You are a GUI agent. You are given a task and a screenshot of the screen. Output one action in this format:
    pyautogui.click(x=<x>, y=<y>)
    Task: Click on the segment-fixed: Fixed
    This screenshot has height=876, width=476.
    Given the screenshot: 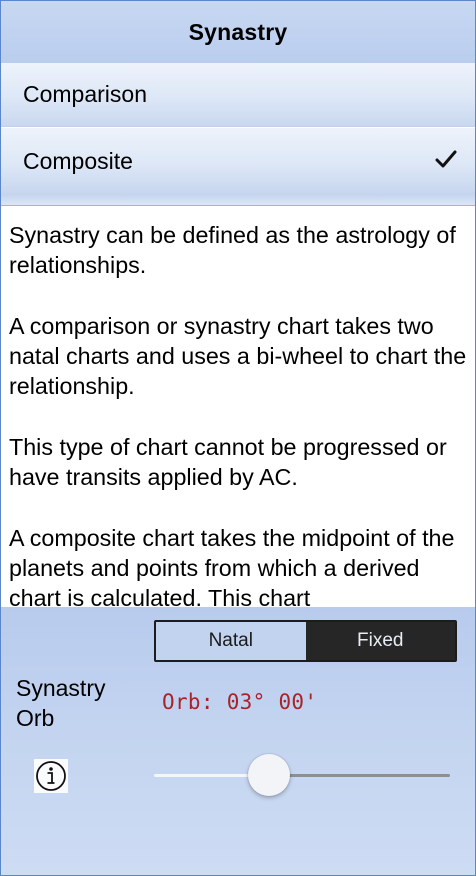 What is the action you would take?
    pyautogui.click(x=380, y=641)
    